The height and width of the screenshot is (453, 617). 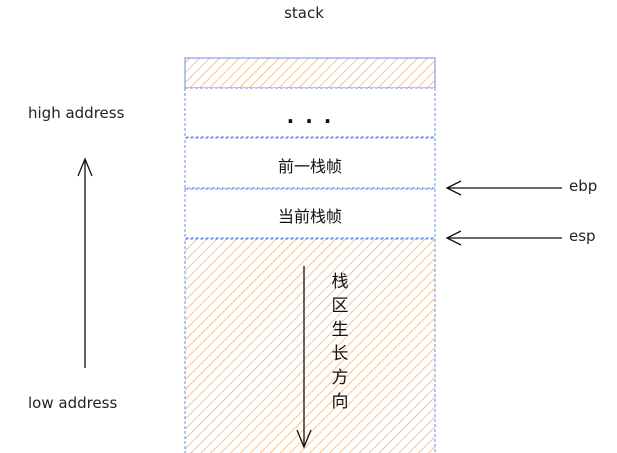 I want to click on low-address-label: low address, so click(x=73, y=403).